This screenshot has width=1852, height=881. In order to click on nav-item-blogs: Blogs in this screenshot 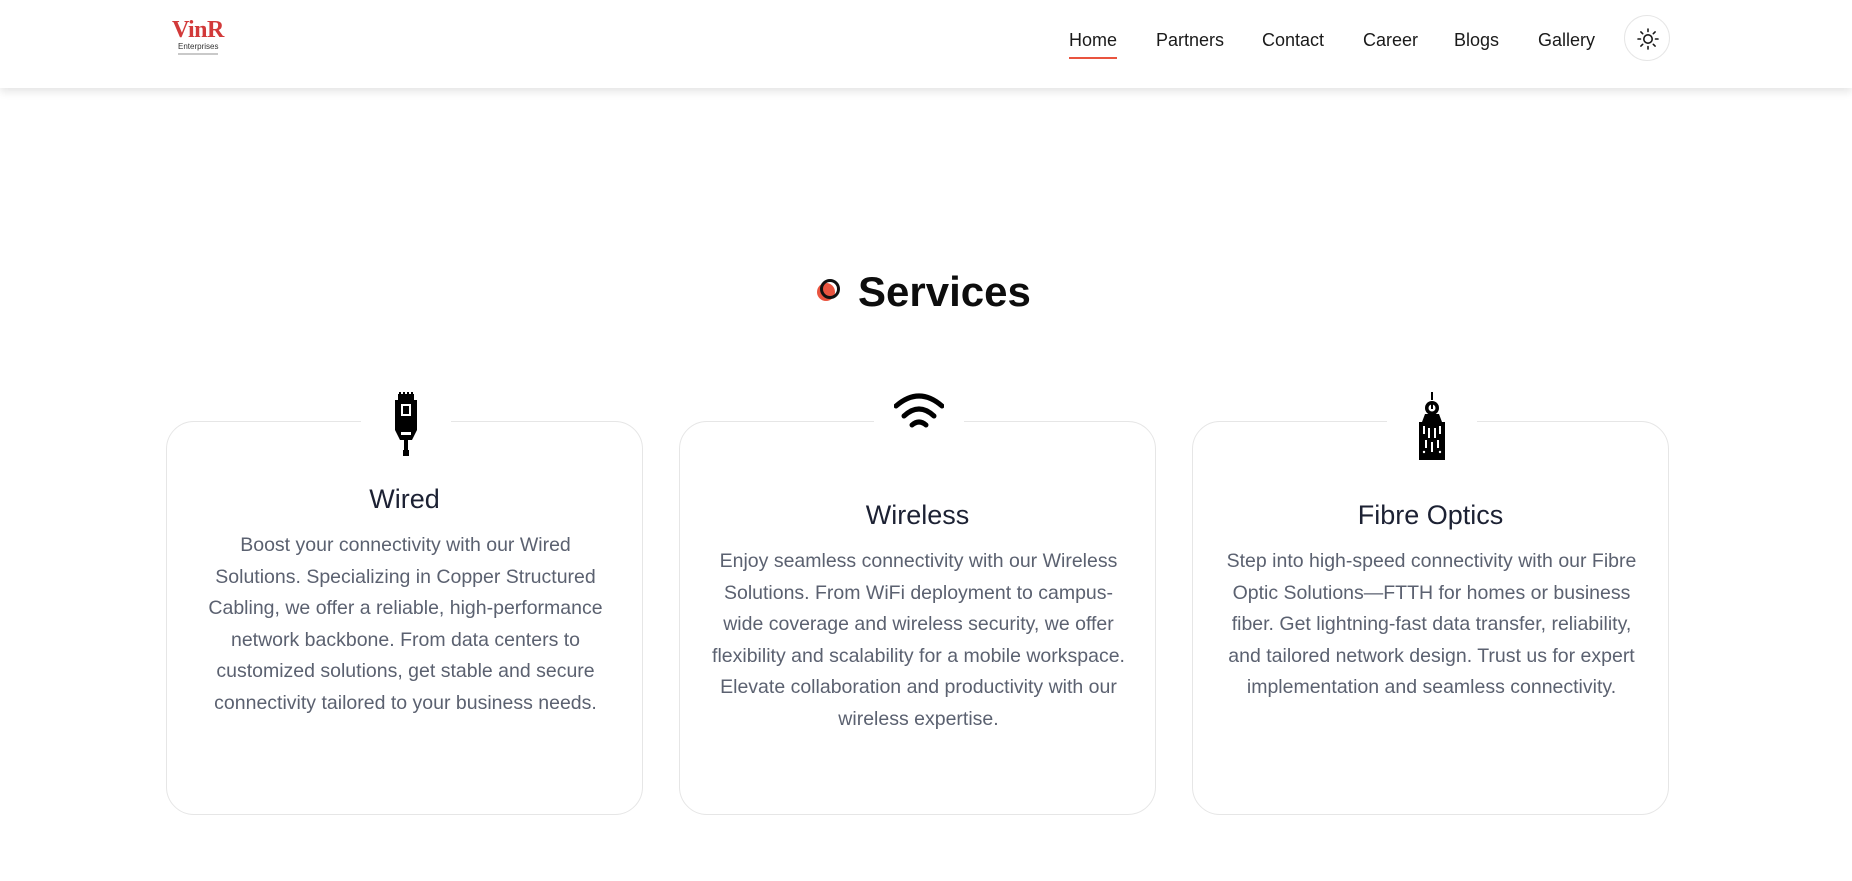, I will do `click(1476, 40)`.